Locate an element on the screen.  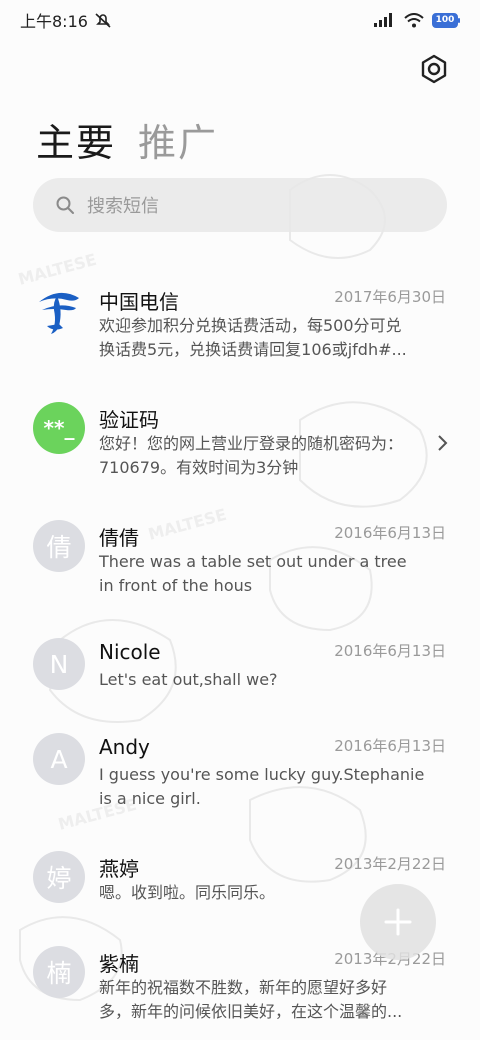
conversation-name: 倩倩 is located at coordinates (119, 538).